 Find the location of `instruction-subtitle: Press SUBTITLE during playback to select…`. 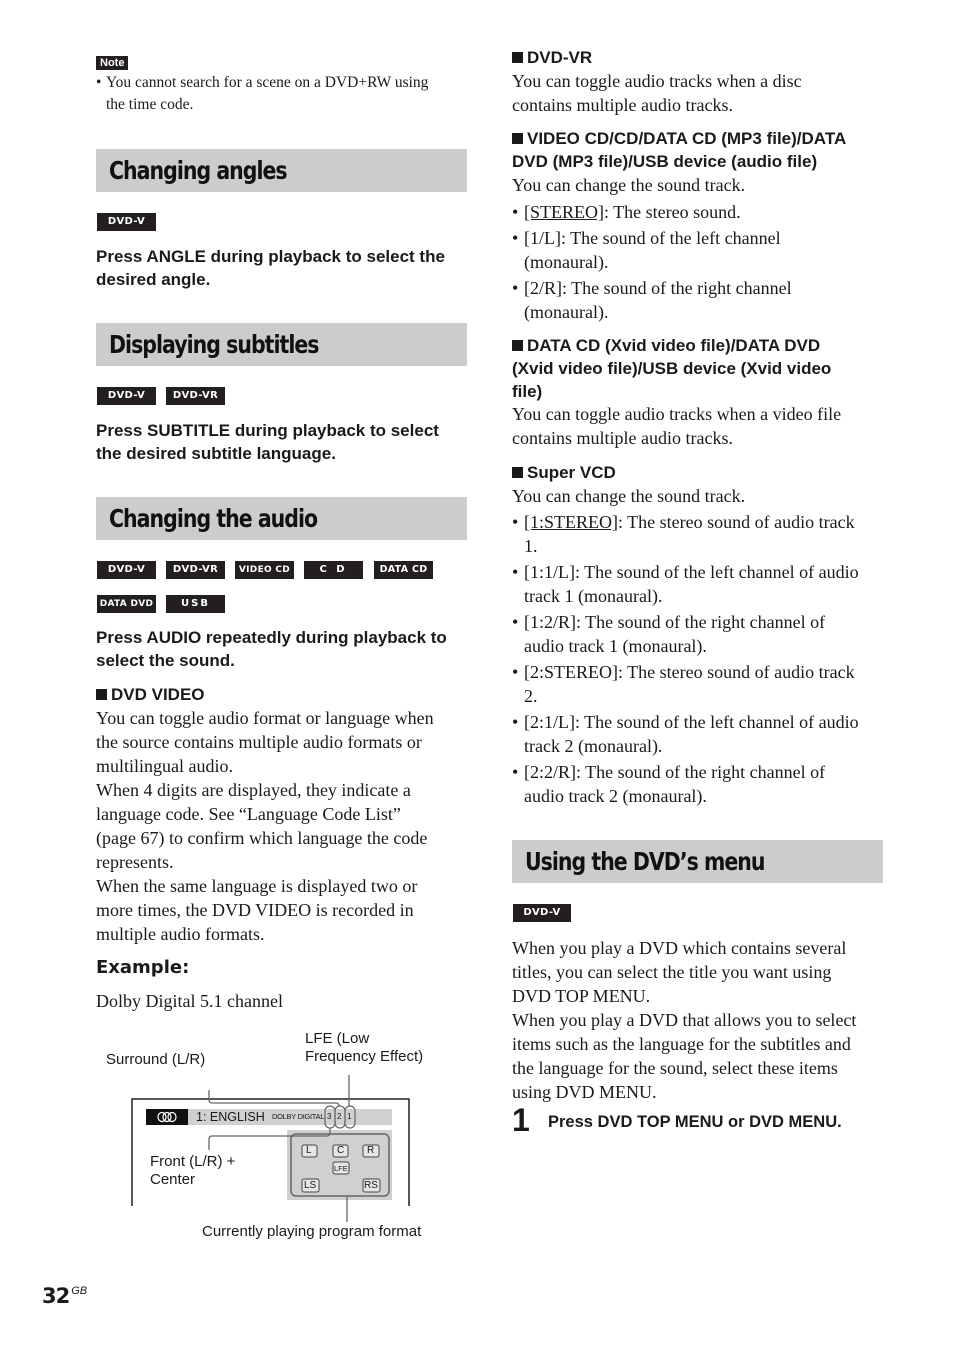

instruction-subtitle: Press SUBTITLE during playback to select… is located at coordinates (282, 442).